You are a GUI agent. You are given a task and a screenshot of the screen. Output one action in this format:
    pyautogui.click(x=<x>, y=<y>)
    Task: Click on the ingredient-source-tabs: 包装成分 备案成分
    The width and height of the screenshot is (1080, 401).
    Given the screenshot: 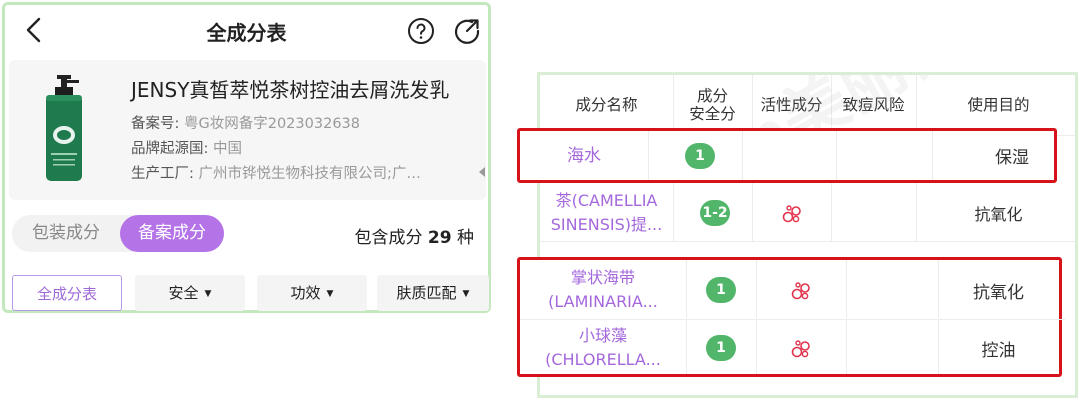 What is the action you would take?
    pyautogui.click(x=118, y=233)
    